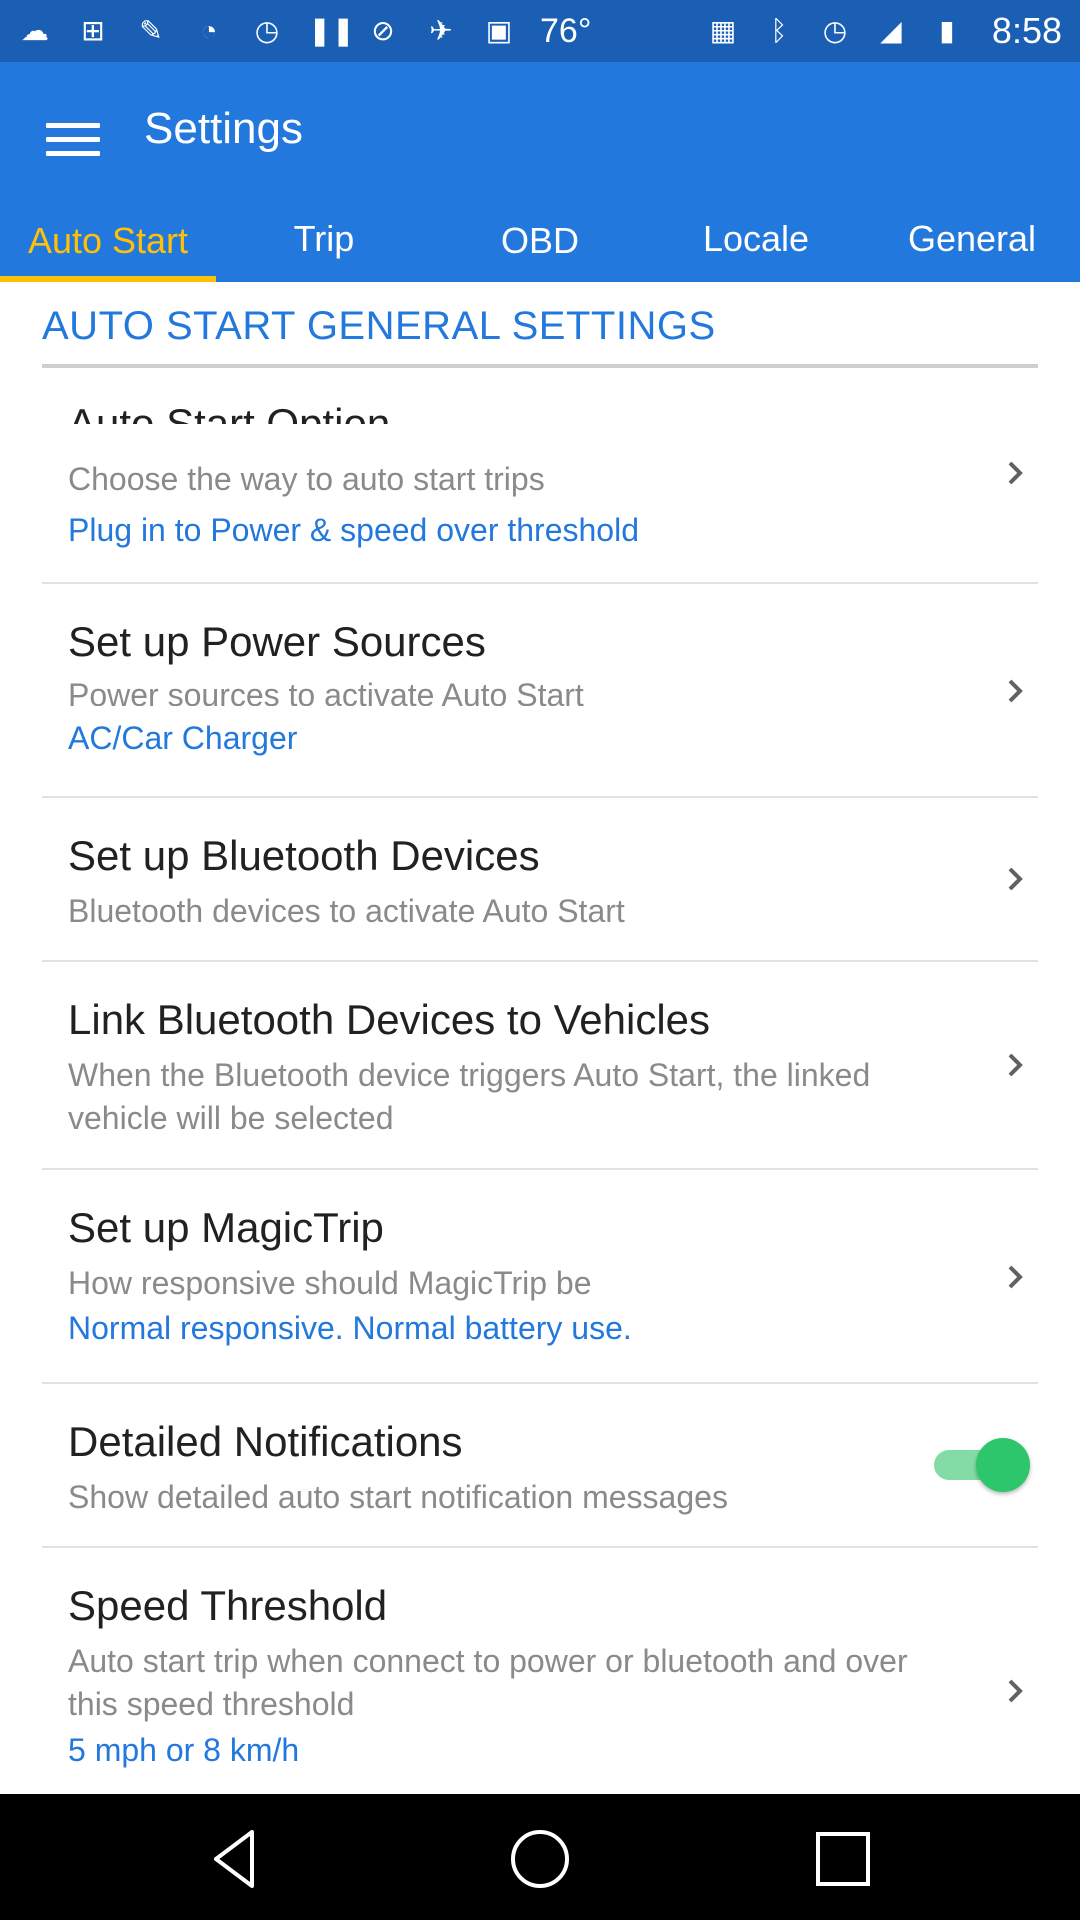  I want to click on clock: 8:58, so click(1026, 30).